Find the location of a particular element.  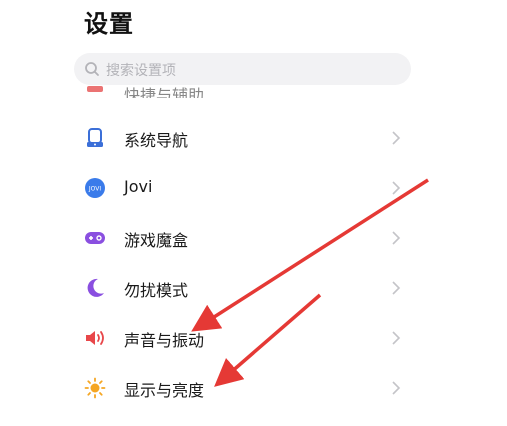

gamepad-icon is located at coordinates (95, 238).